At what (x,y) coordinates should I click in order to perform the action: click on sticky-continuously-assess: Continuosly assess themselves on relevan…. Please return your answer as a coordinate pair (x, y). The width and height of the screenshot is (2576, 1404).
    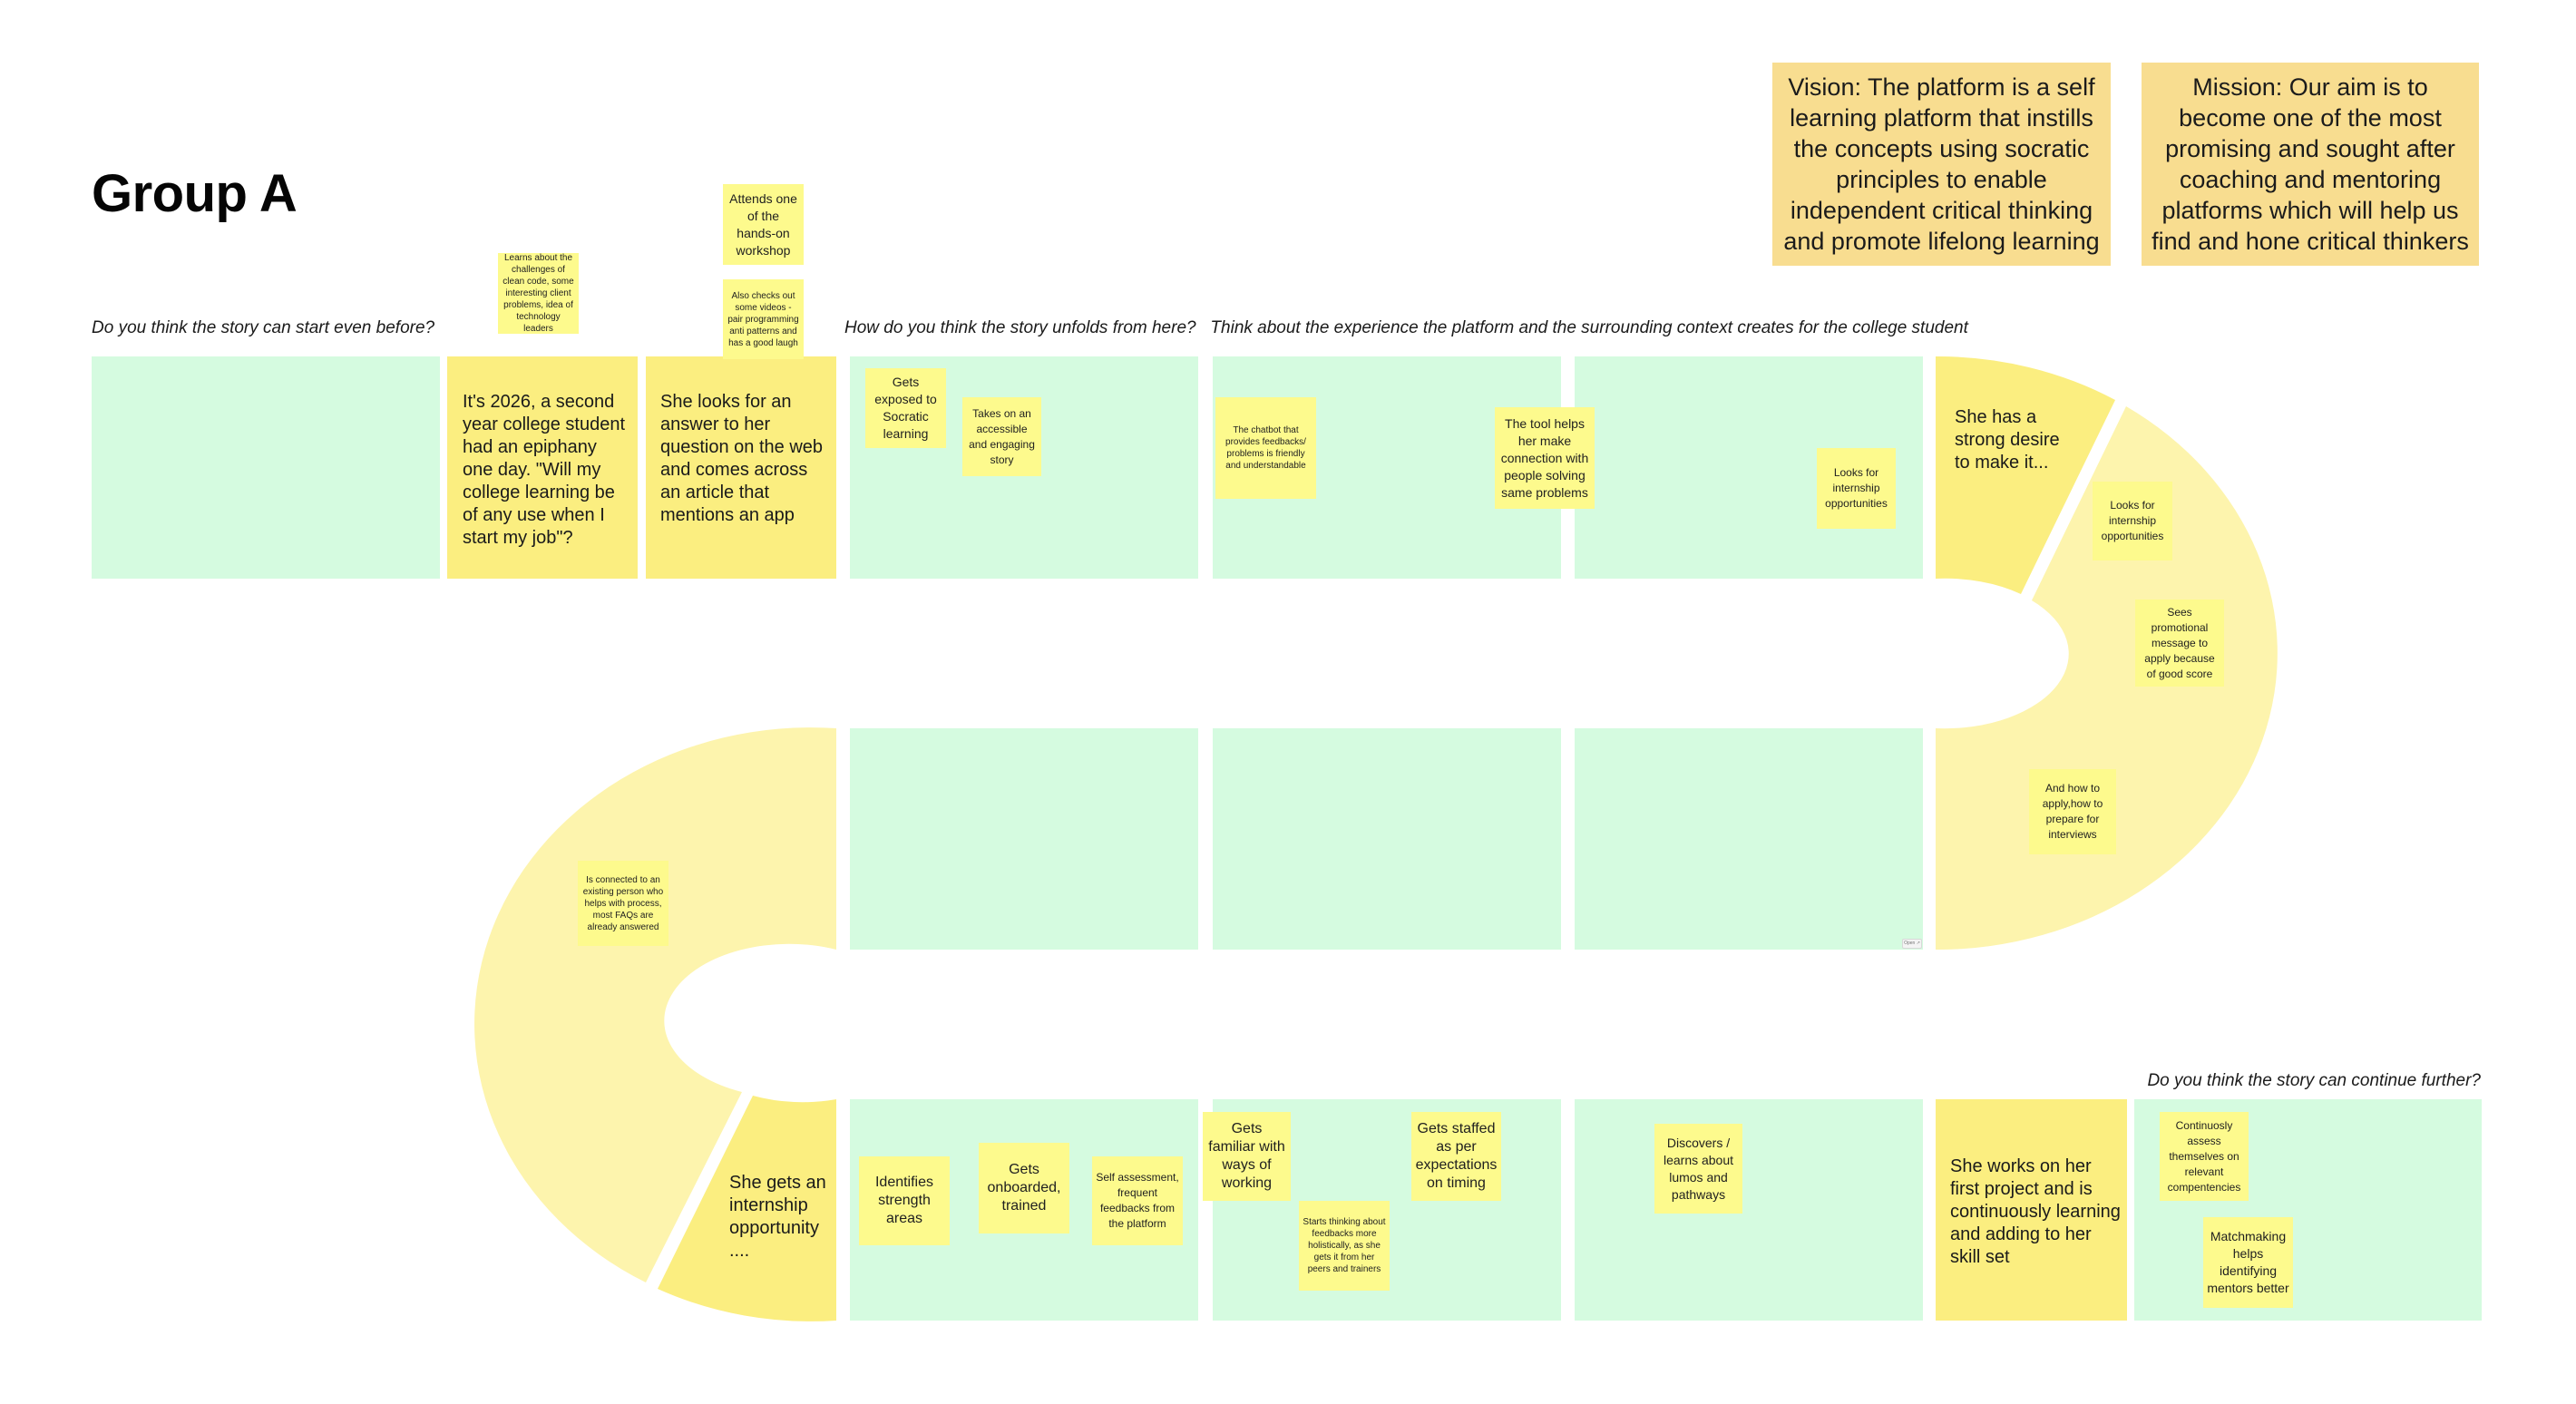
    Looking at the image, I should click on (2204, 1156).